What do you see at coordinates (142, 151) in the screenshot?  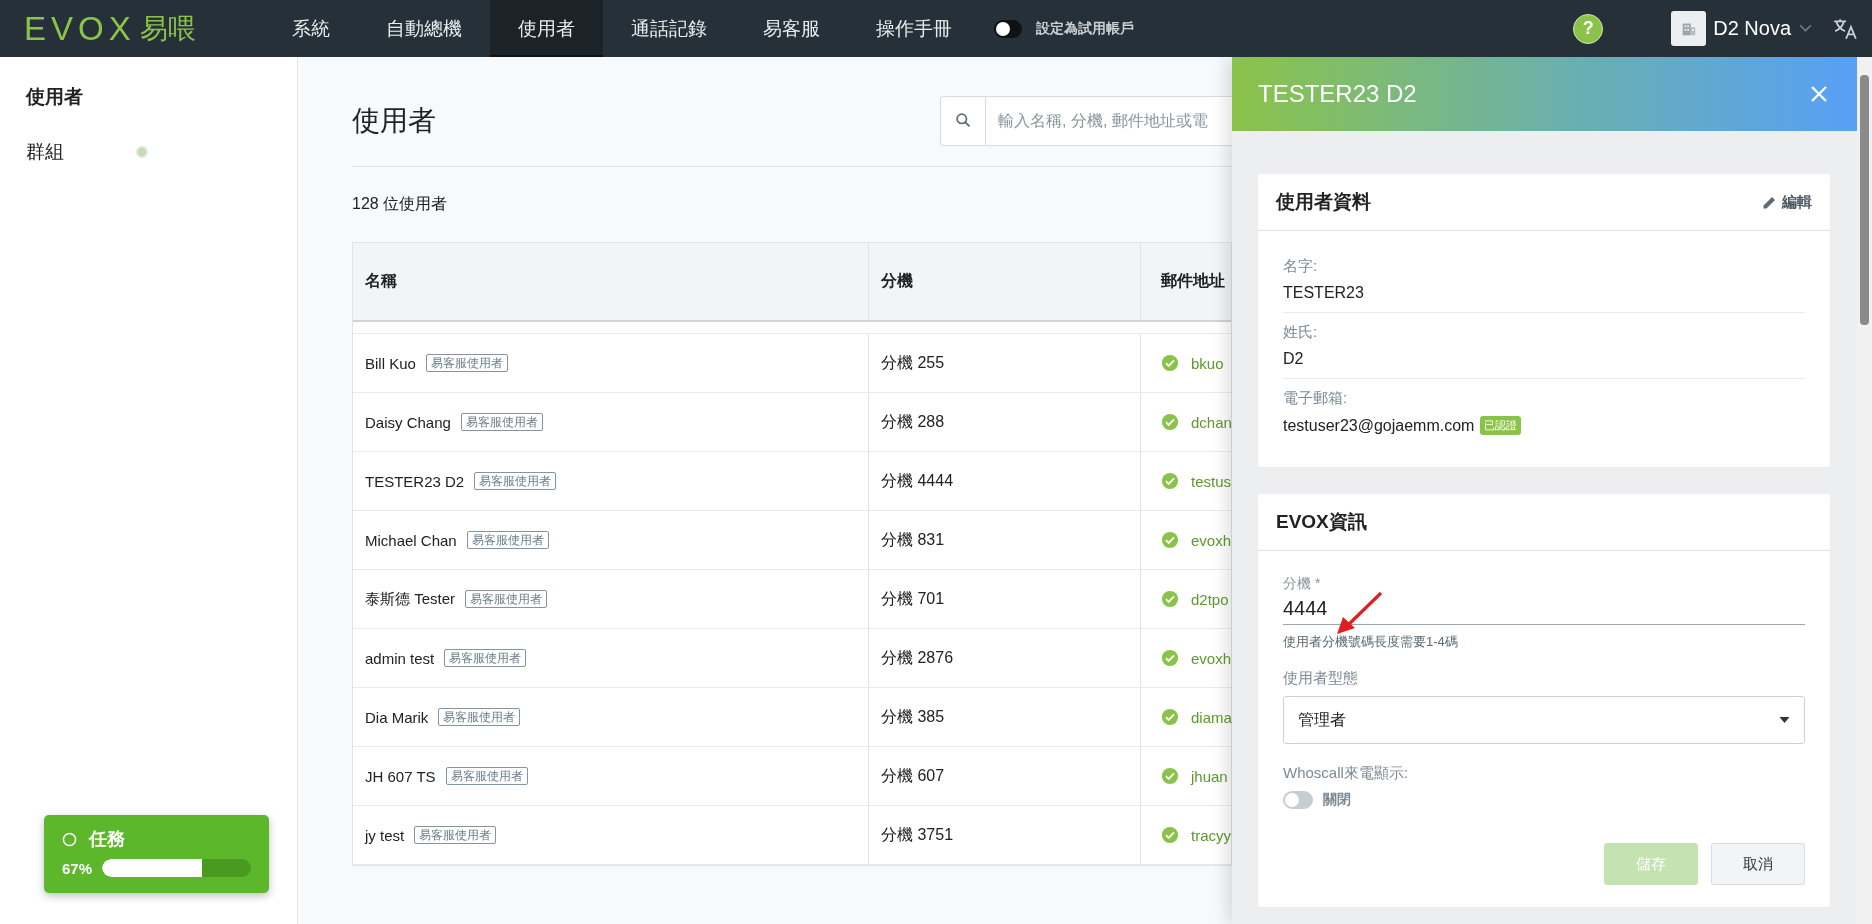 I see `status-dot-icon` at bounding box center [142, 151].